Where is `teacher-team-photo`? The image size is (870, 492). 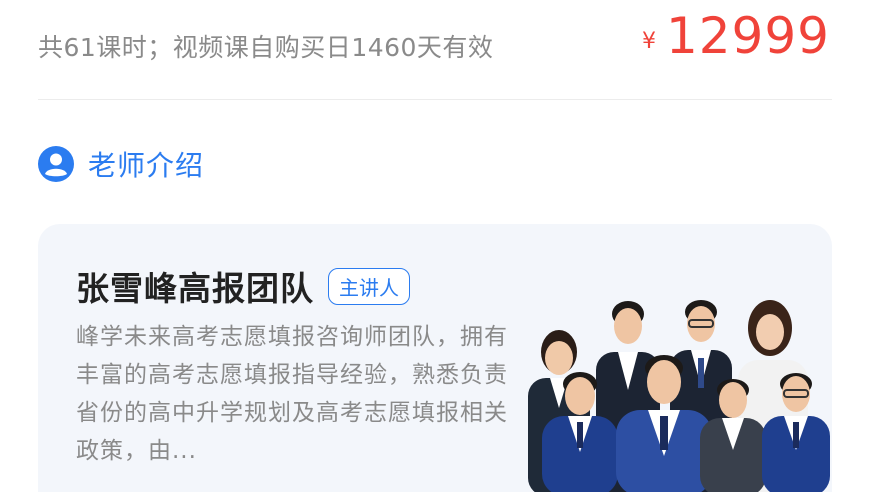 teacher-team-photo is located at coordinates (679, 396).